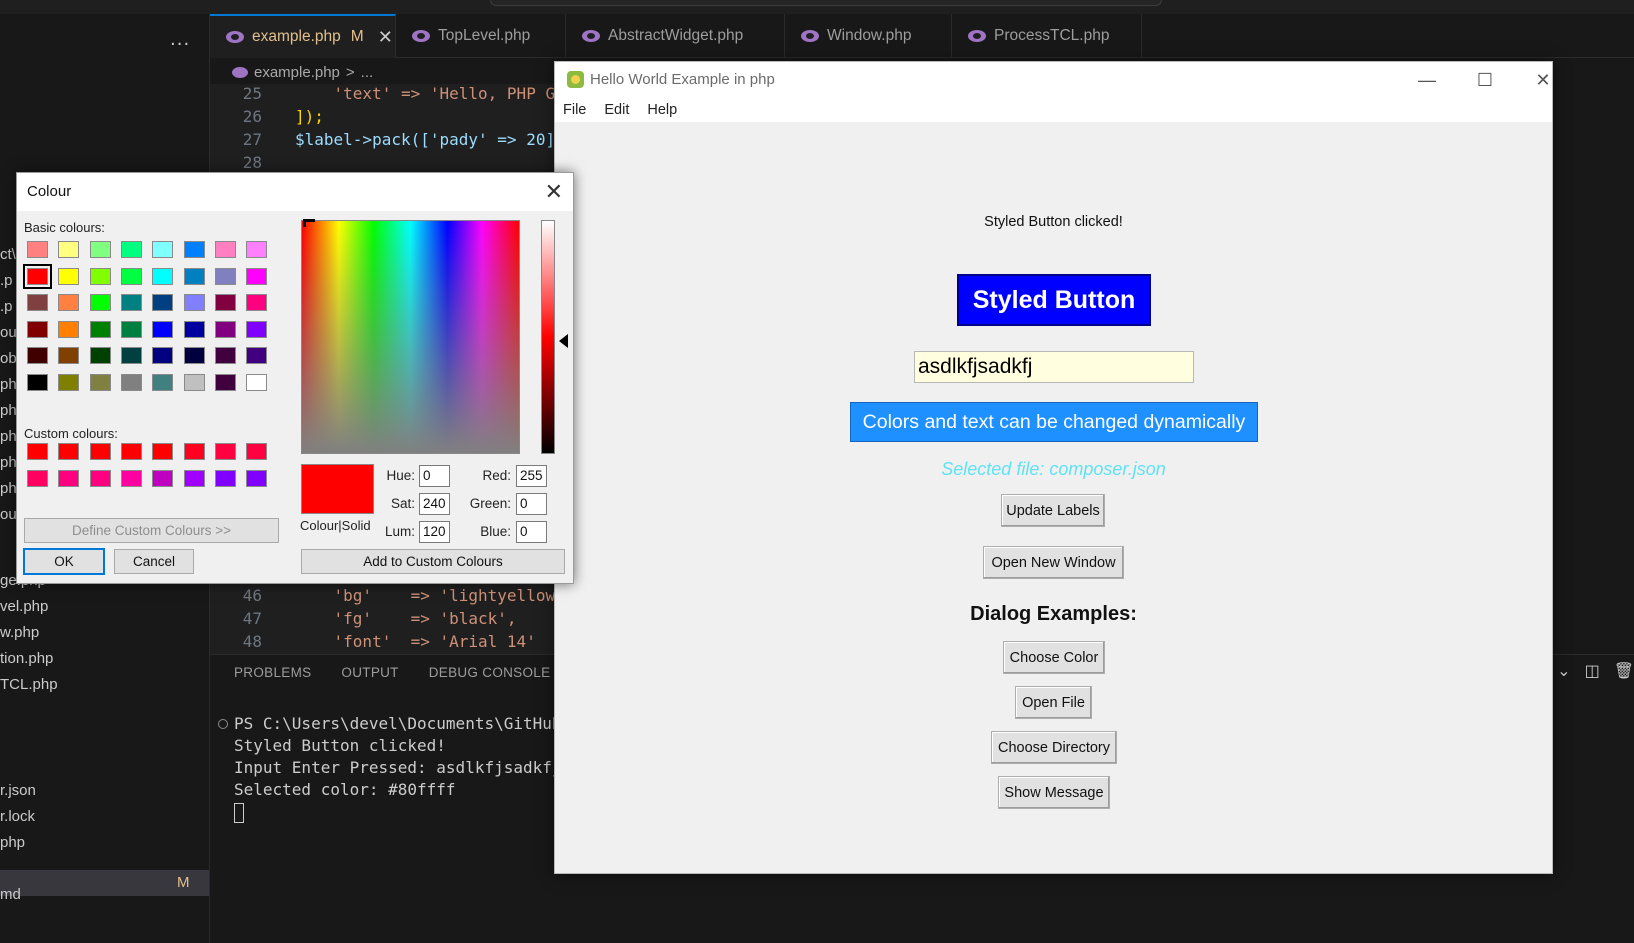  What do you see at coordinates (616, 110) in the screenshot?
I see `menu-edit: Edit` at bounding box center [616, 110].